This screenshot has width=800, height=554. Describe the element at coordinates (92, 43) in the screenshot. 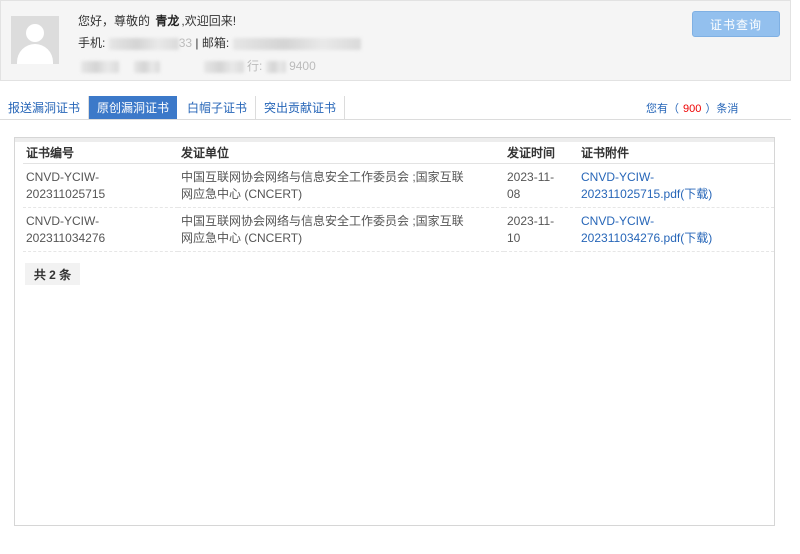

I see `phone-label: 手机:` at that location.